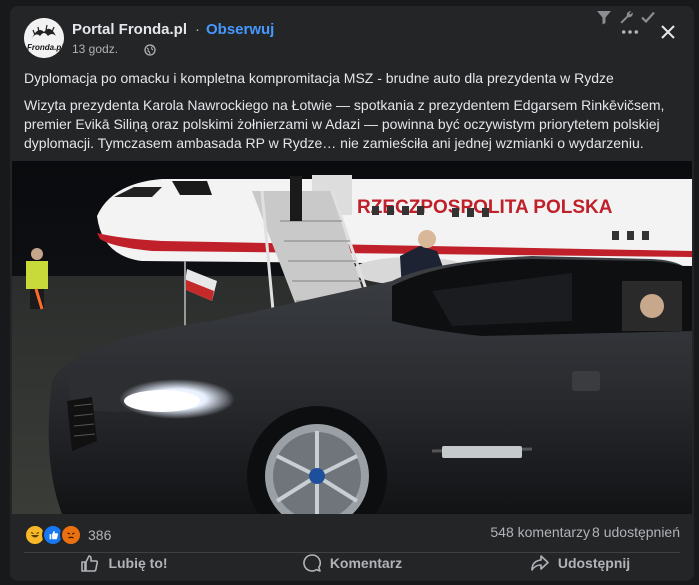 This screenshot has width=699, height=585. What do you see at coordinates (636, 532) in the screenshot?
I see `shares-count: 8 udostępnień` at bounding box center [636, 532].